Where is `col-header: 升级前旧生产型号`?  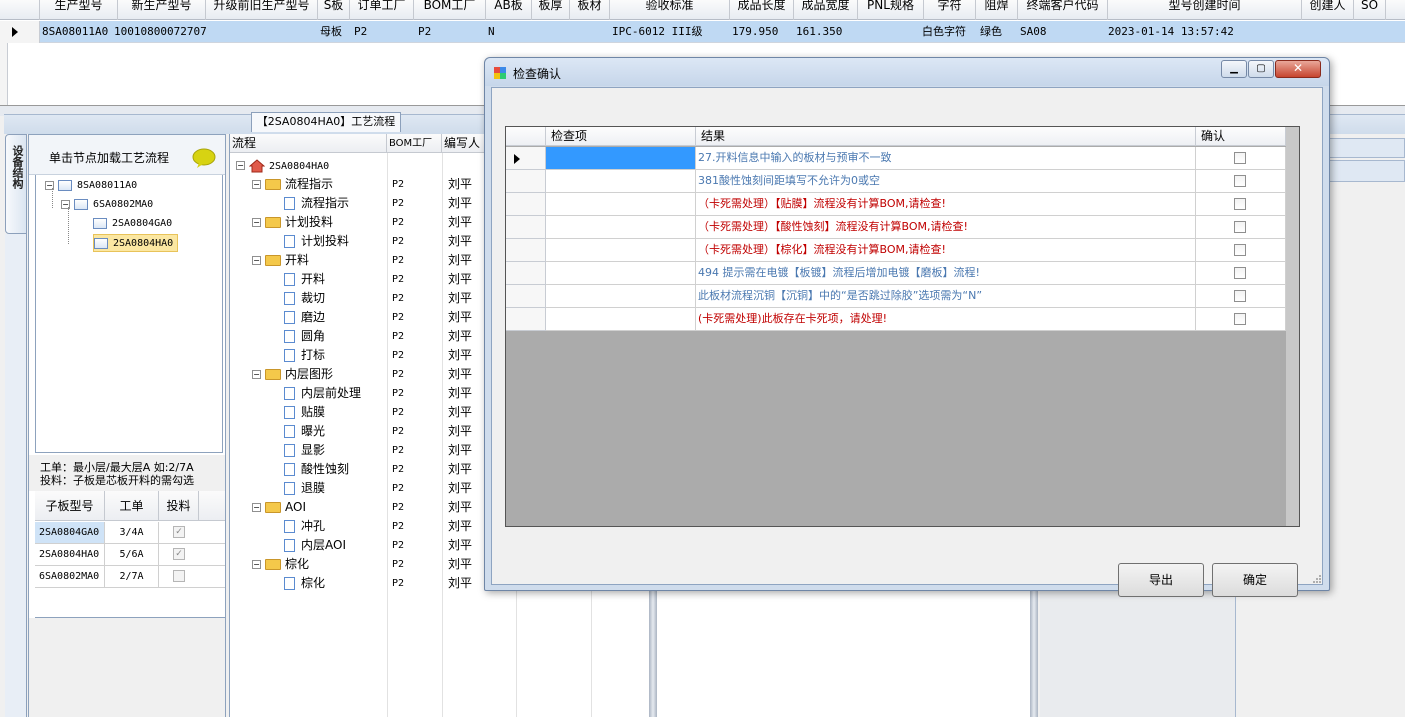 col-header: 升级前旧生产型号 is located at coordinates (262, 10).